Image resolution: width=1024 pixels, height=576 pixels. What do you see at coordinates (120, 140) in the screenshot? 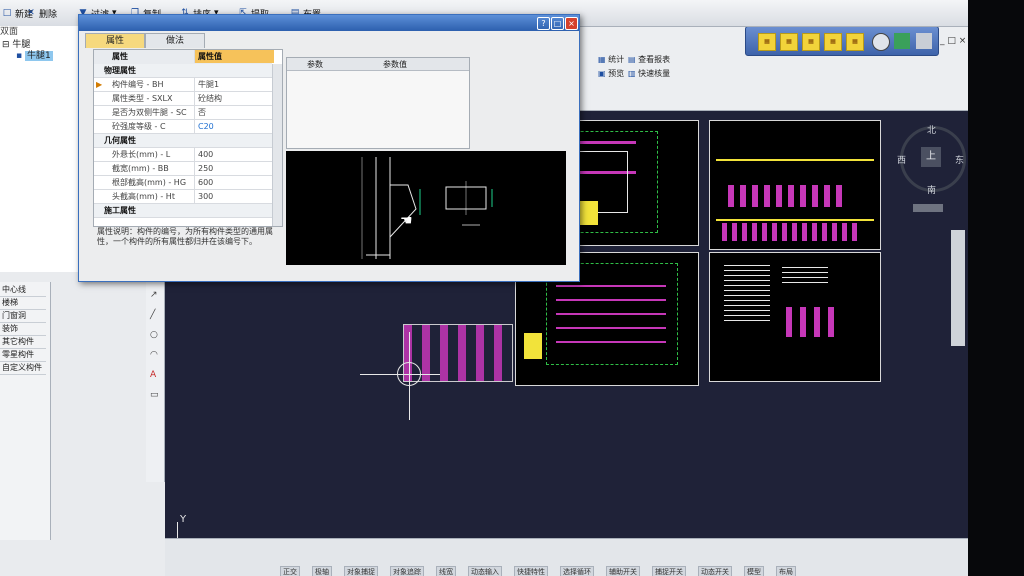
I see `property-name: 几何属性` at bounding box center [120, 140].